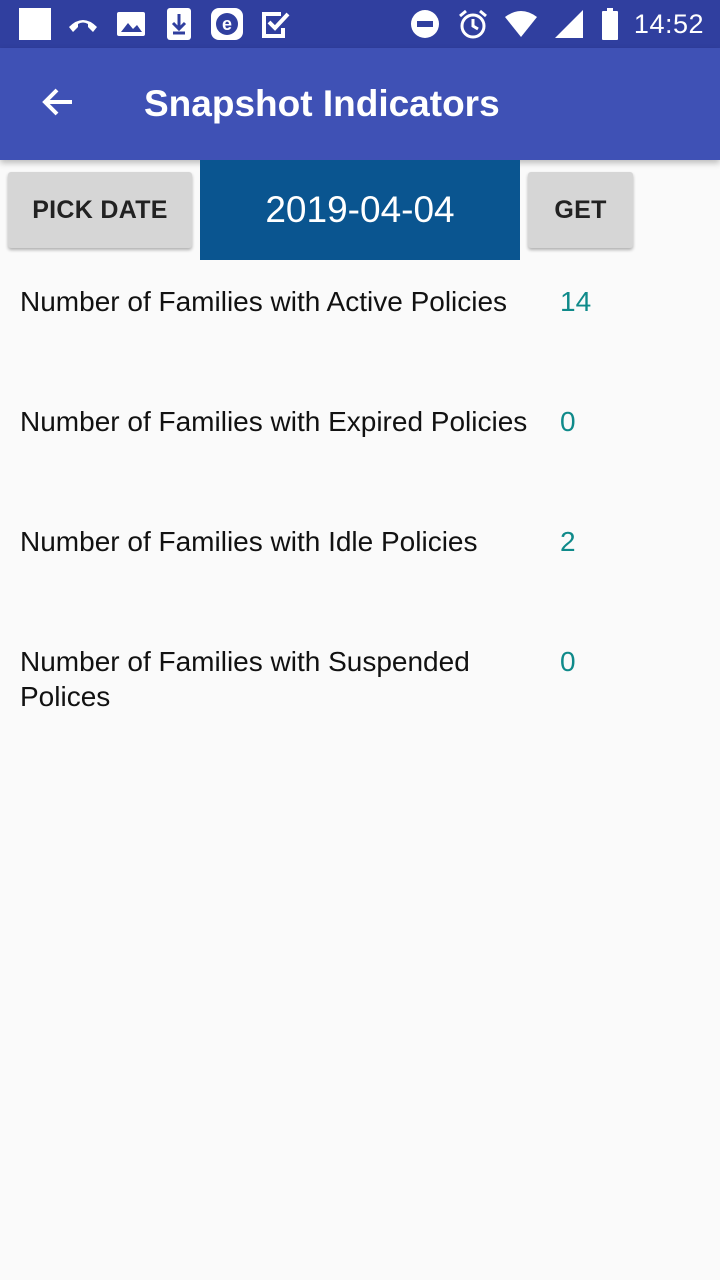 The image size is (720, 1280). What do you see at coordinates (569, 24) in the screenshot?
I see `signal-icon` at bounding box center [569, 24].